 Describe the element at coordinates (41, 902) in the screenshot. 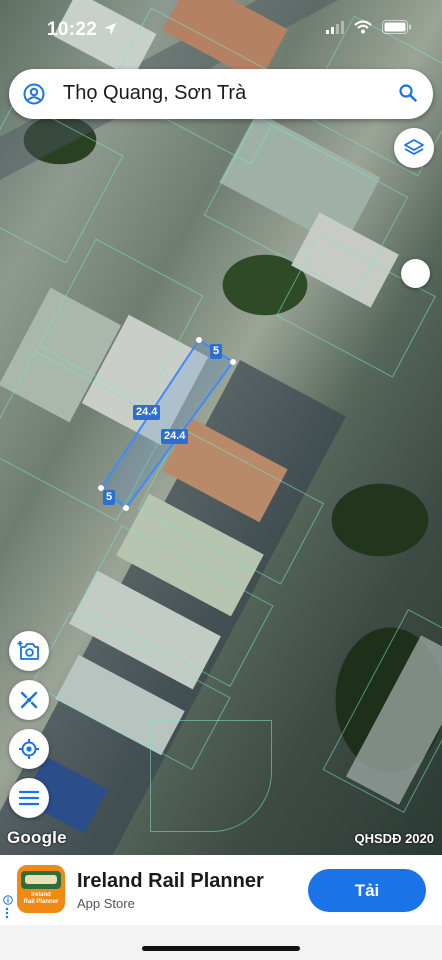

I see `app-icon-text: Rail Planner` at that location.